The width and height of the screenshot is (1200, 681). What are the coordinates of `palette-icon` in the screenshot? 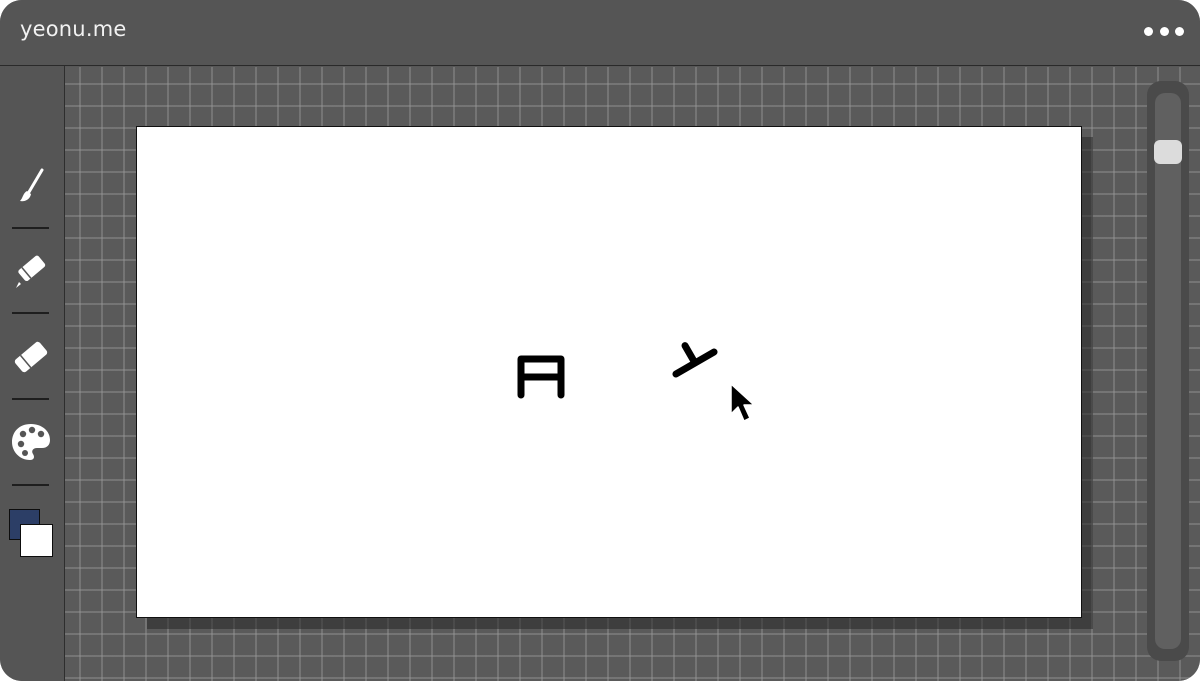 It's located at (31, 442).